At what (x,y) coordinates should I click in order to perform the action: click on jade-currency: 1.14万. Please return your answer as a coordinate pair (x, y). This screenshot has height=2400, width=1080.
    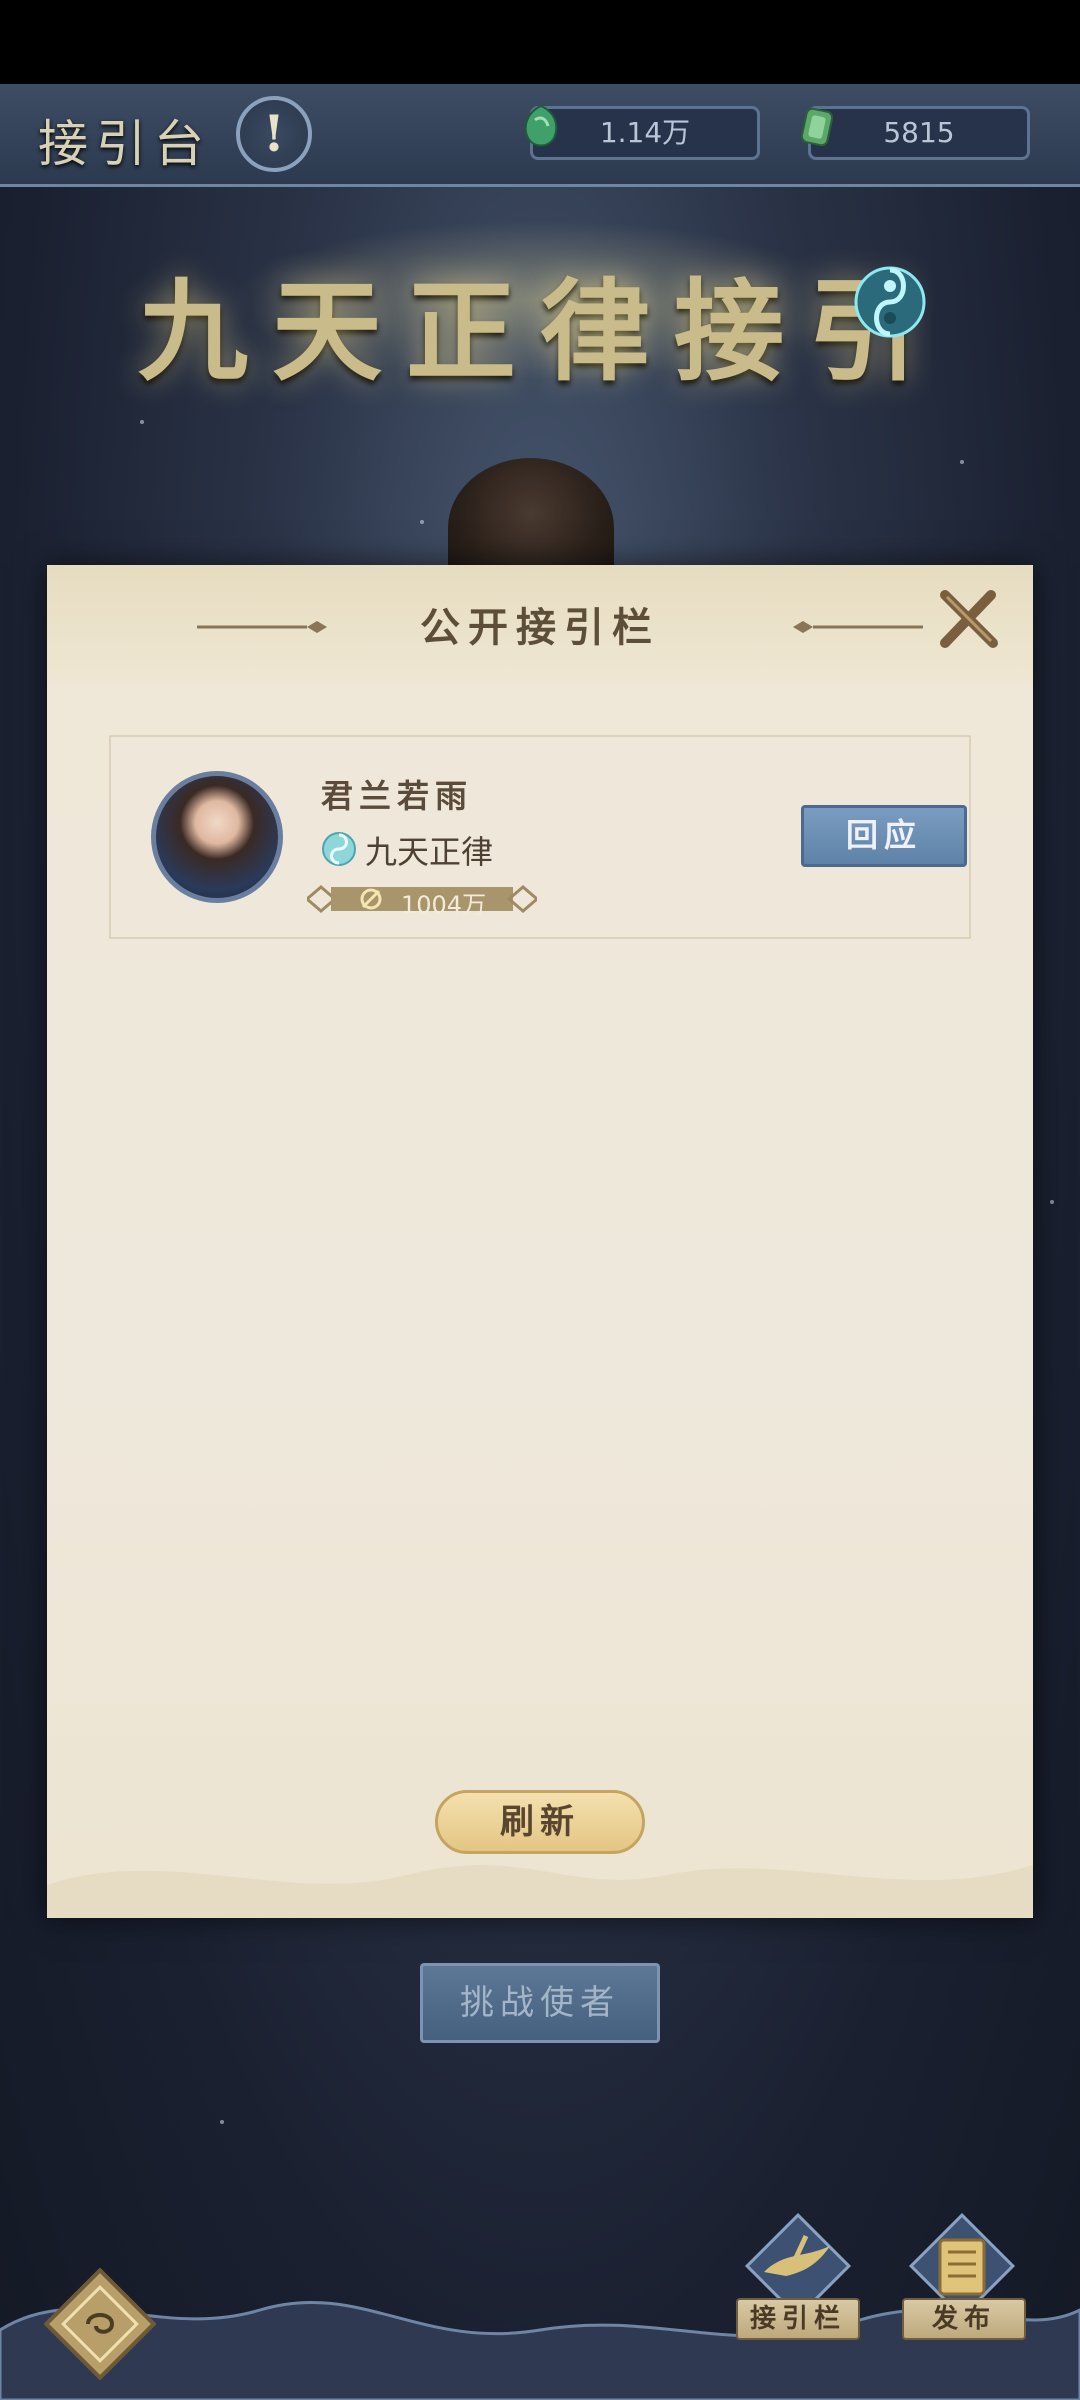
    Looking at the image, I should click on (645, 133).